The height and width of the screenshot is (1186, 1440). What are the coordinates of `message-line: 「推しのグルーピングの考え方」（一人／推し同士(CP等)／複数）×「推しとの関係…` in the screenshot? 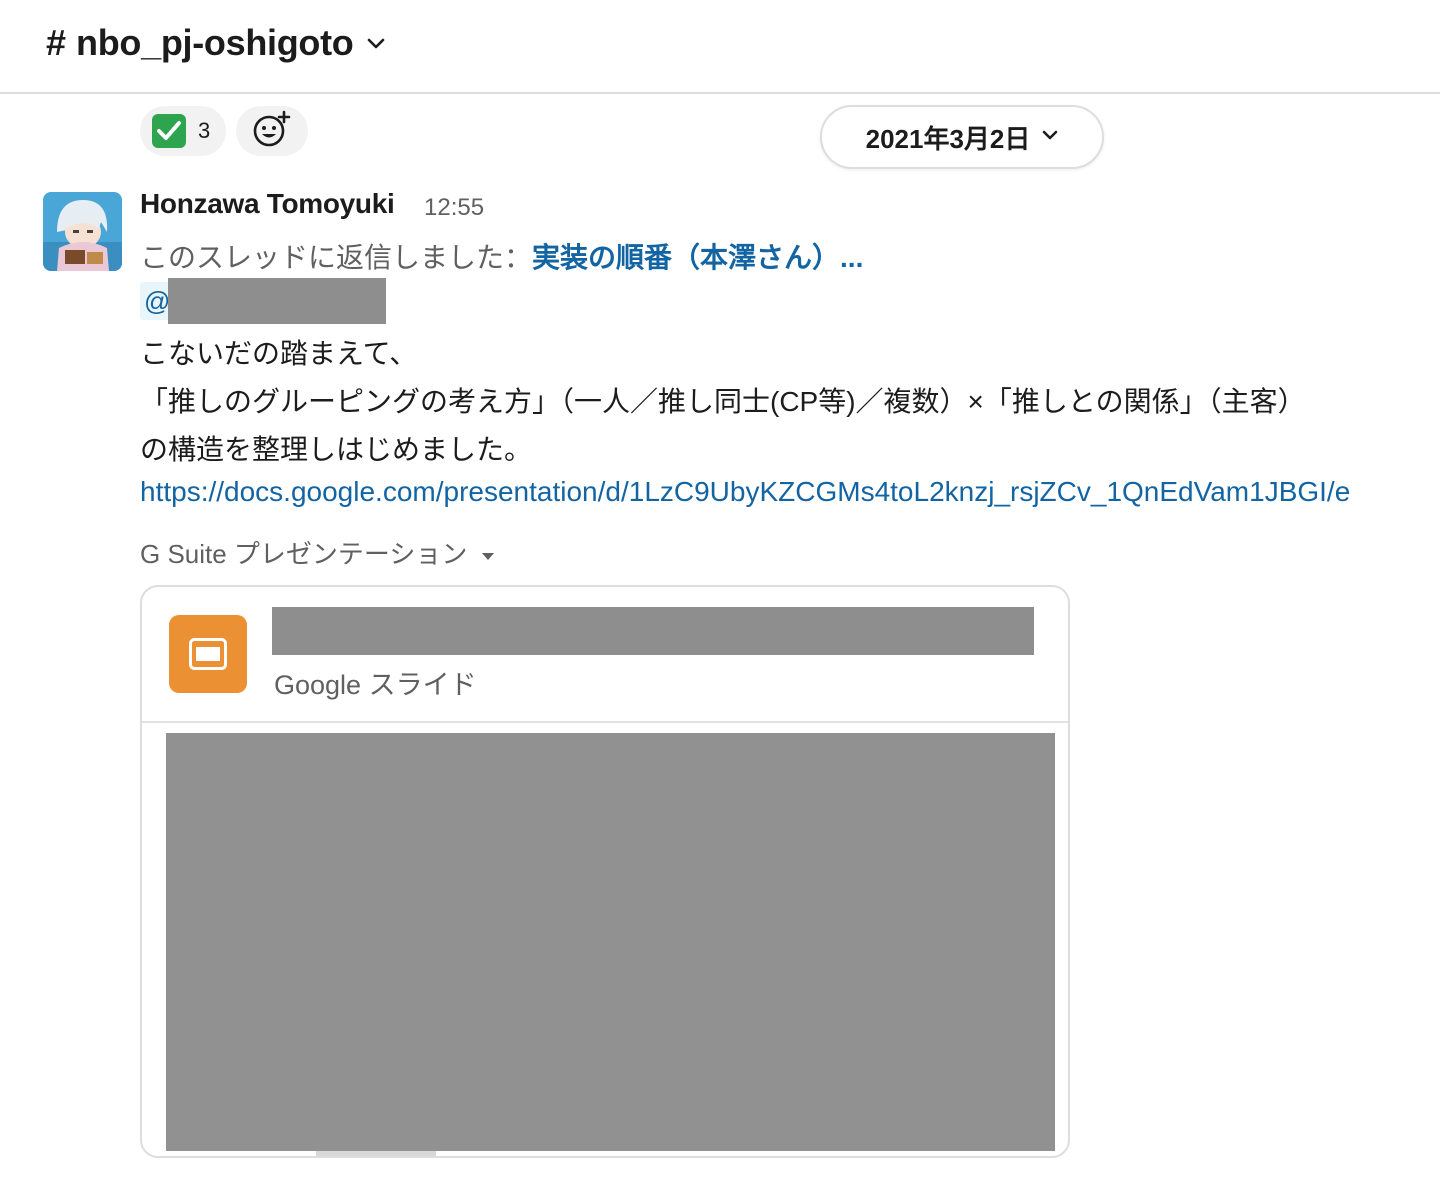 It's located at (723, 401).